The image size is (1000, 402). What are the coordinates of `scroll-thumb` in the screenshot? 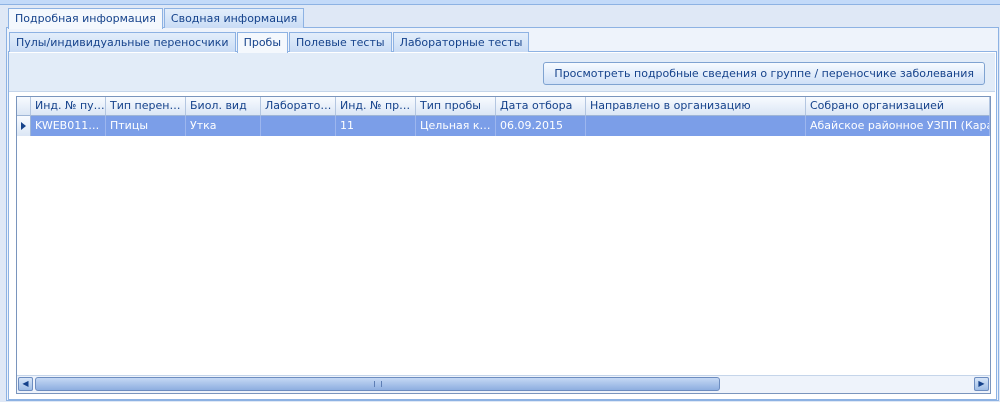 It's located at (377, 384).